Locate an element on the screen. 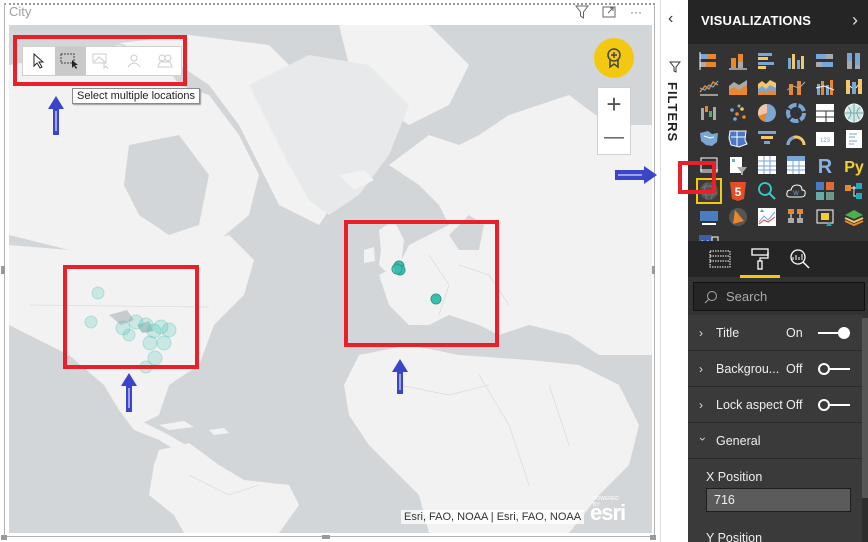  kpi-icon is located at coordinates (709, 165).